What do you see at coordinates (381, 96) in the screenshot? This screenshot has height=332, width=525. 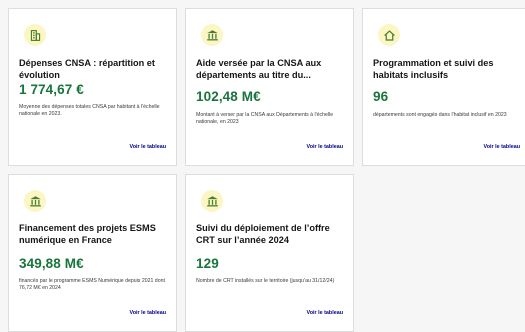 I see `card-value: 96` at bounding box center [381, 96].